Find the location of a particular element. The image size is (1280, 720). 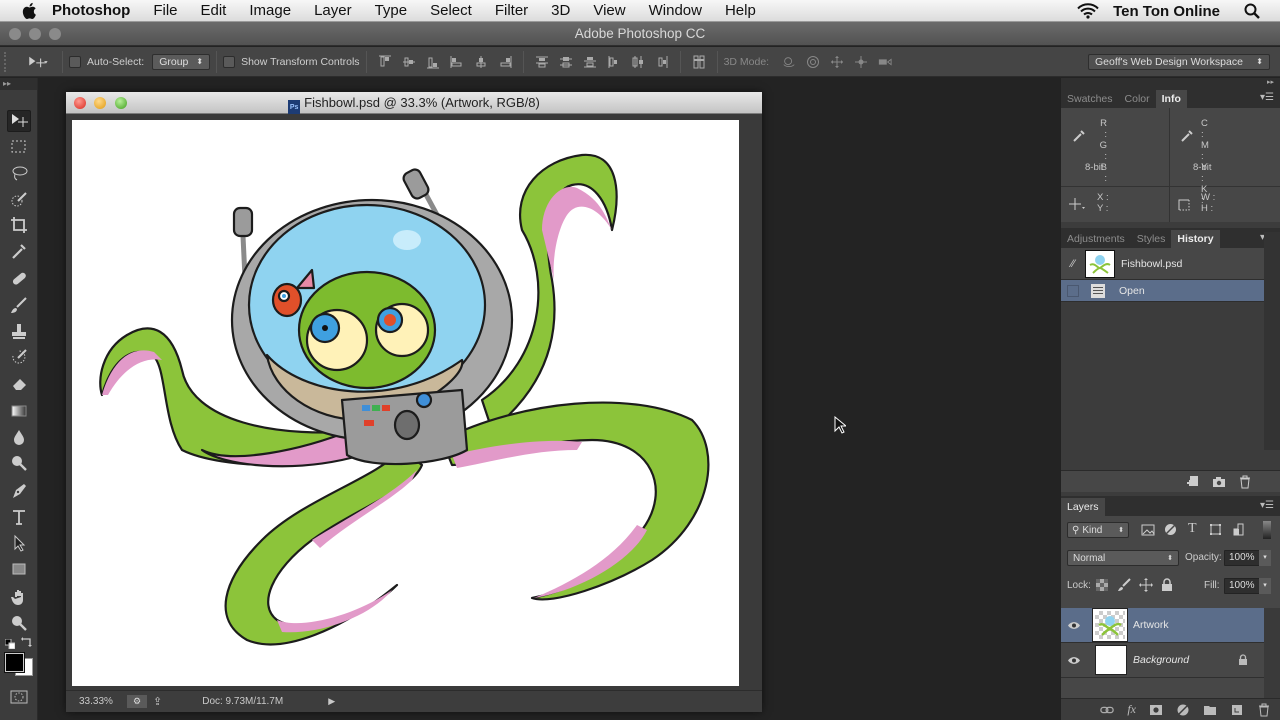

dock-collapse-button: ▸▸ is located at coordinates (1170, 83).